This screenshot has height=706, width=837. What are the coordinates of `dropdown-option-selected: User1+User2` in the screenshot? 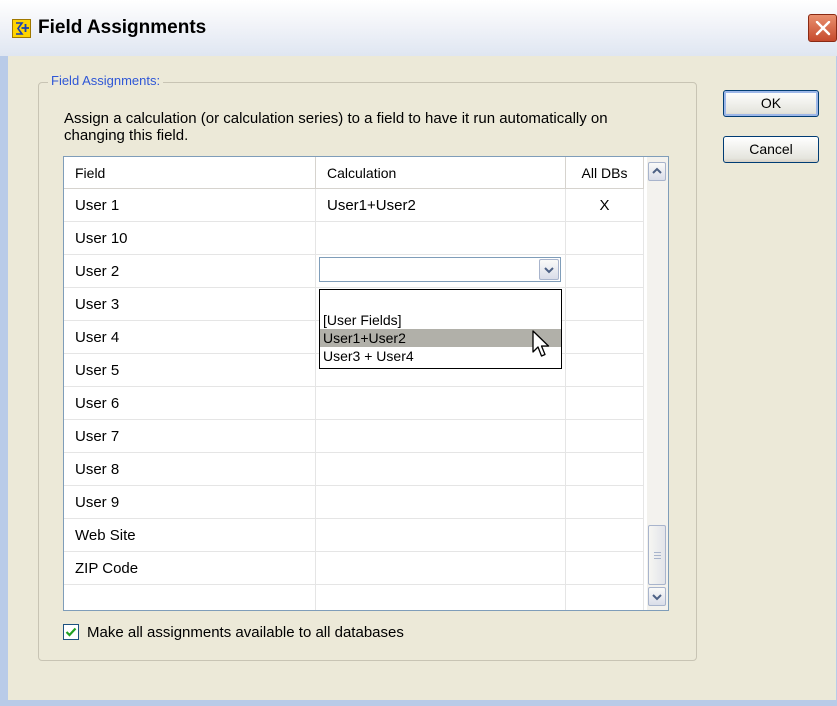 It's located at (440, 338).